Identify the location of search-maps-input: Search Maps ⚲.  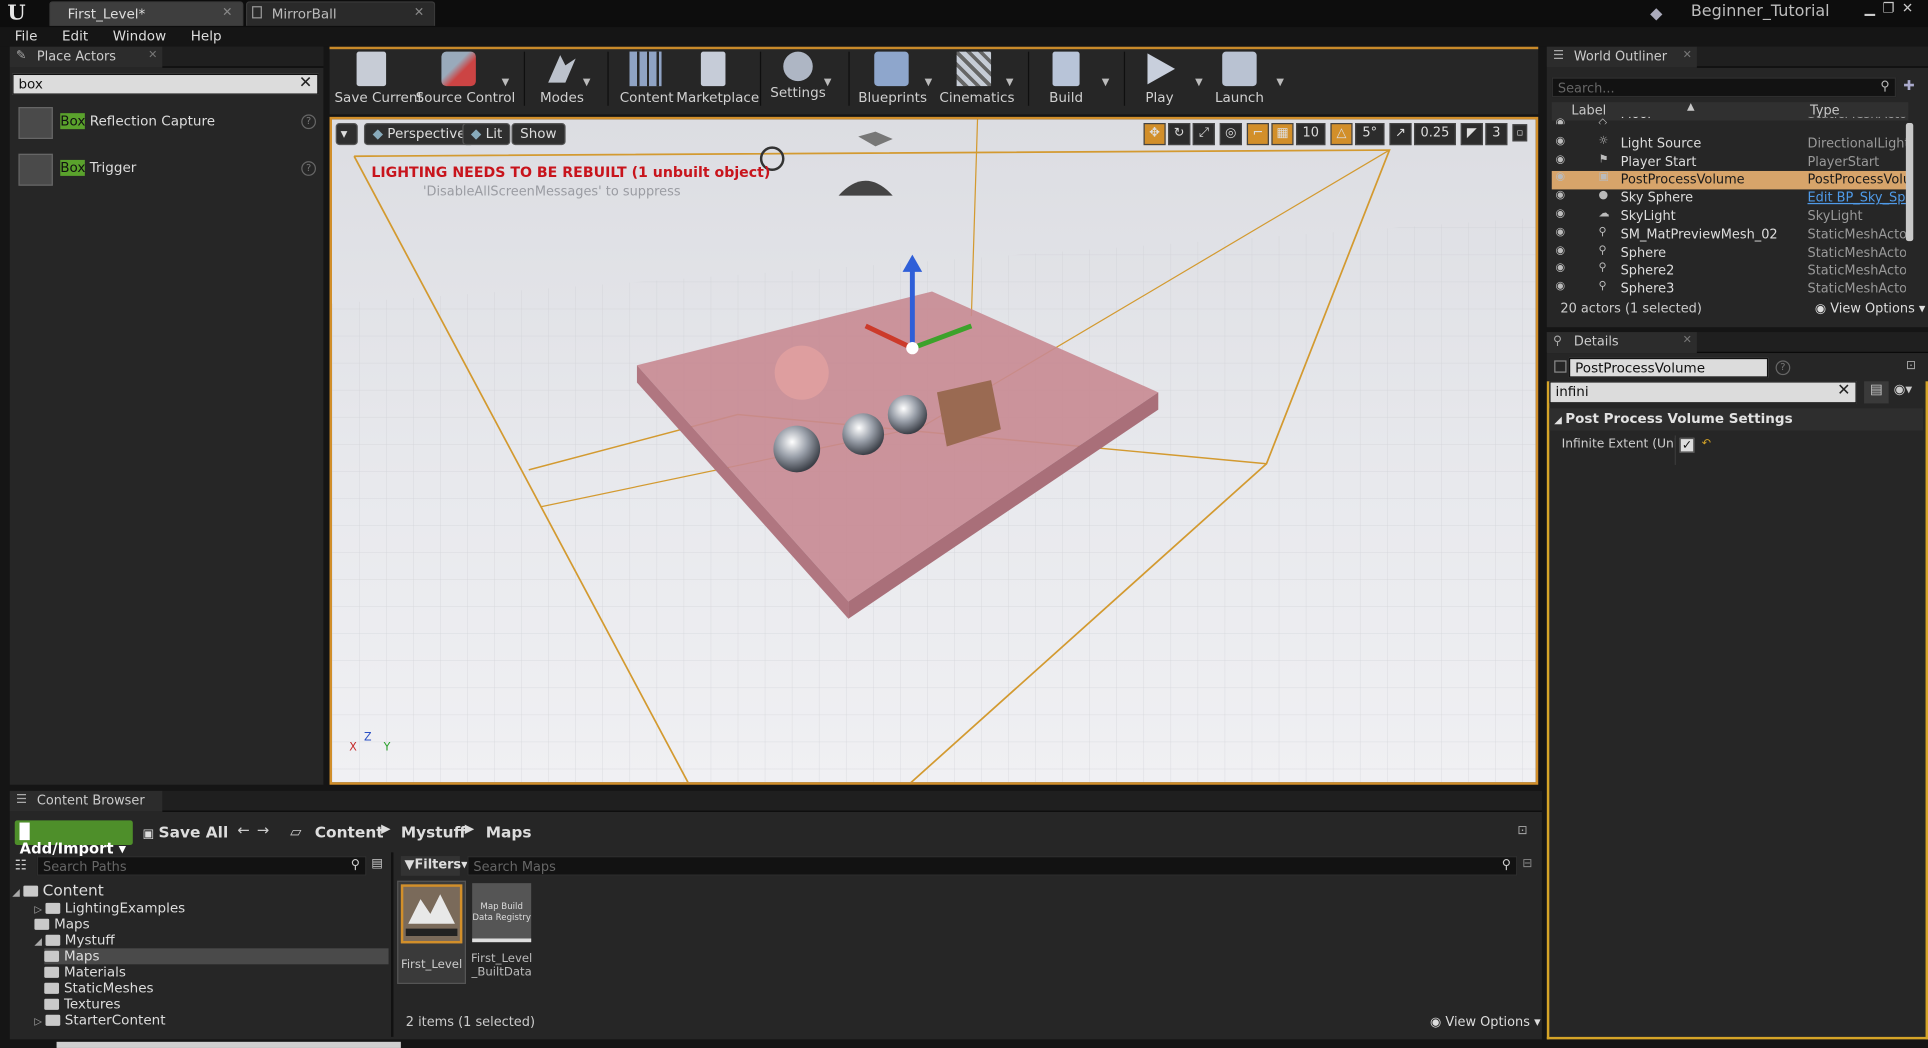
(992, 866).